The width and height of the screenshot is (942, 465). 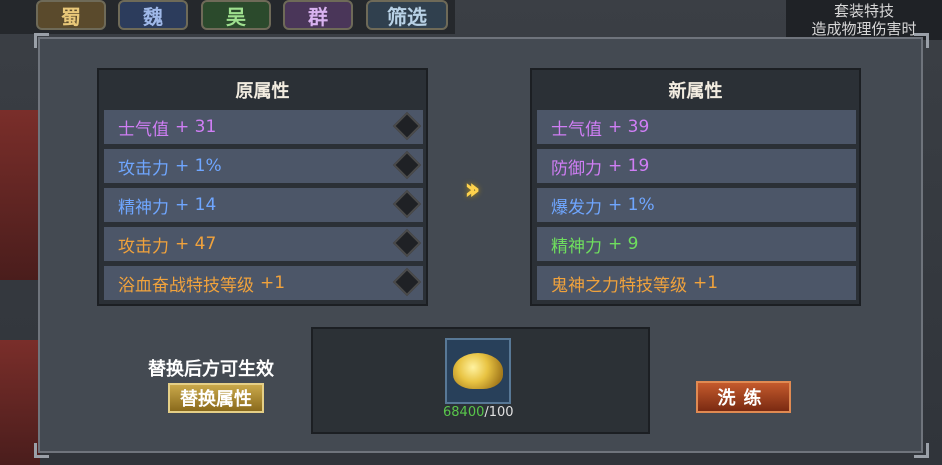 I want to click on double-chevron-right-icon: ››, so click(x=472, y=189).